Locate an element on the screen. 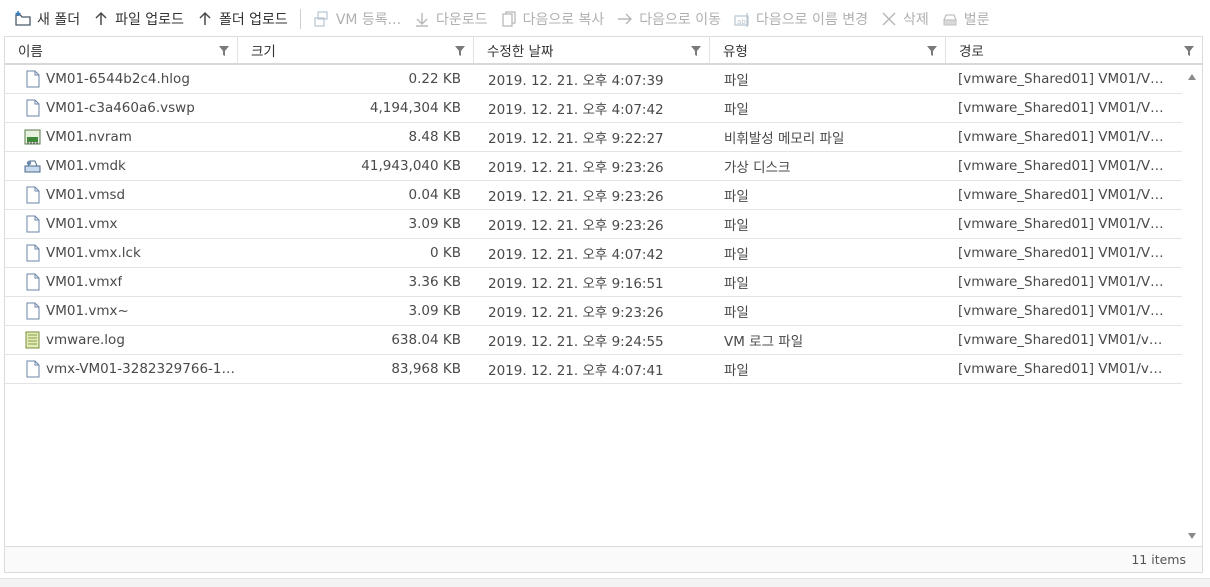  file-name: VM01.vmx is located at coordinates (81, 224).